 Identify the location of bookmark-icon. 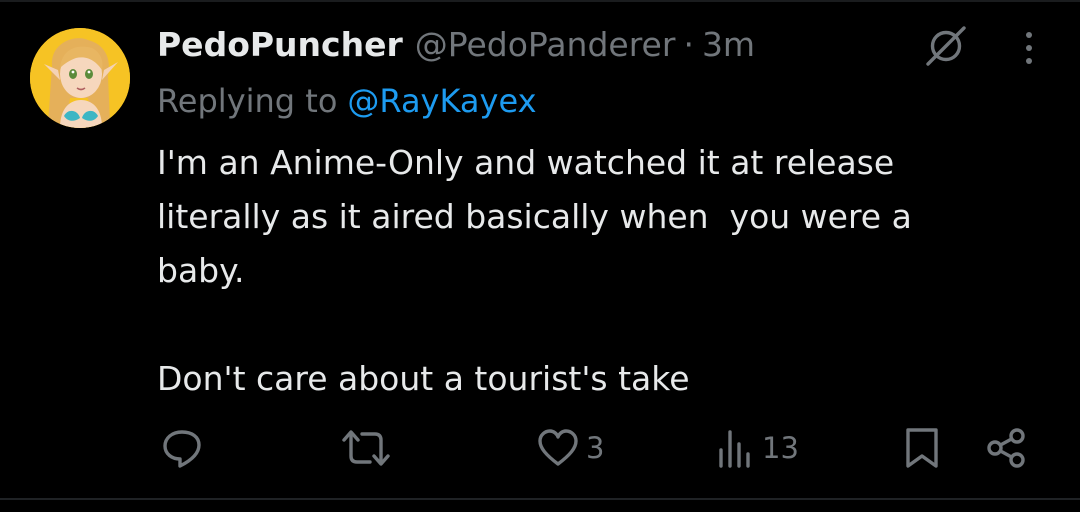
(922, 448).